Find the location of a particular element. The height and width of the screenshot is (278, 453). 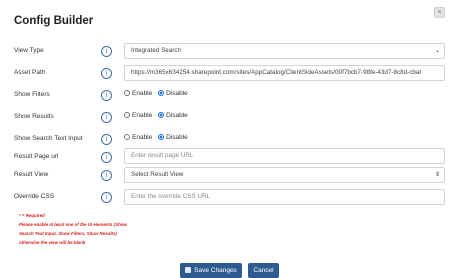

row-result-view: Result View i Select Result View ⇕ is located at coordinates (226, 176).